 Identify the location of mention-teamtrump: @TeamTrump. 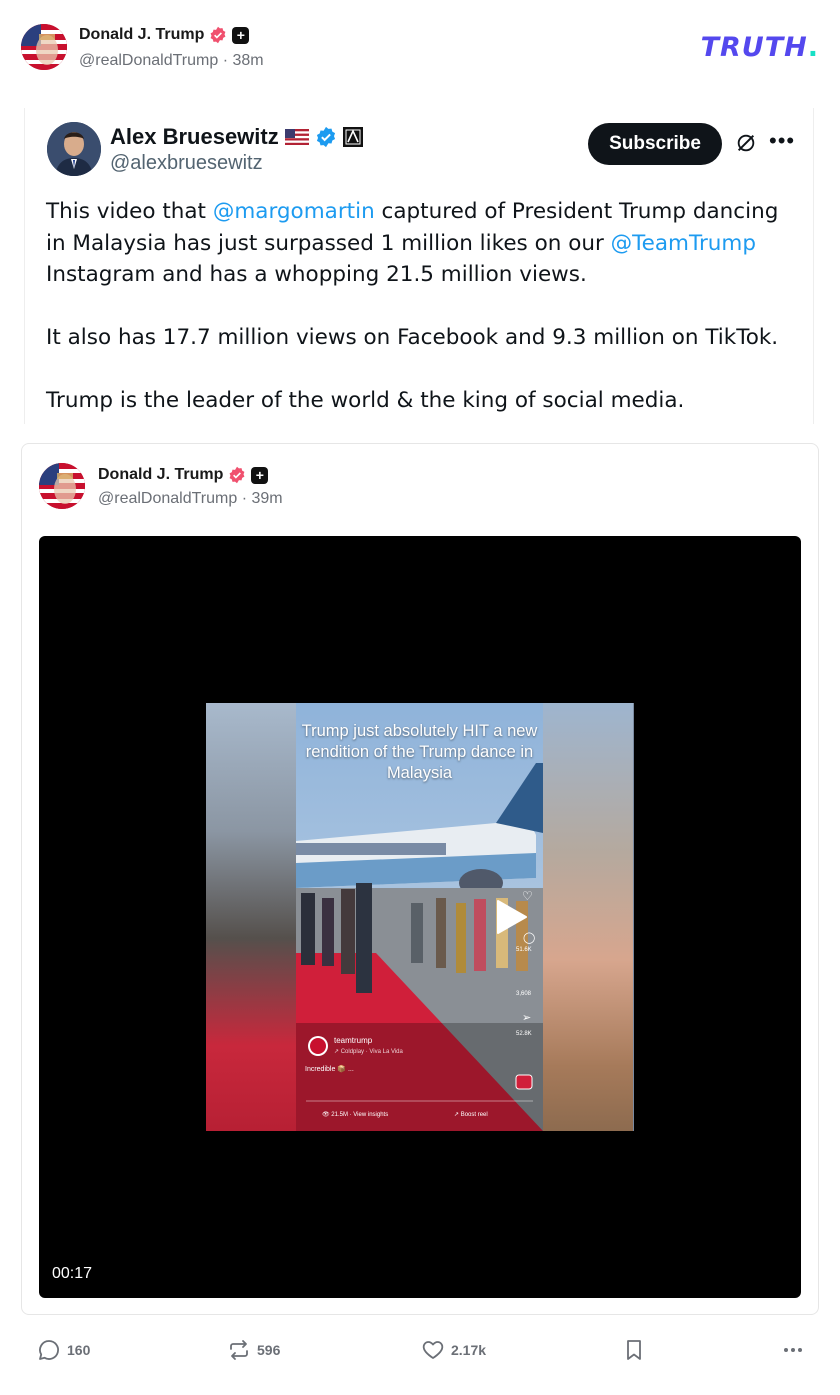
(683, 243).